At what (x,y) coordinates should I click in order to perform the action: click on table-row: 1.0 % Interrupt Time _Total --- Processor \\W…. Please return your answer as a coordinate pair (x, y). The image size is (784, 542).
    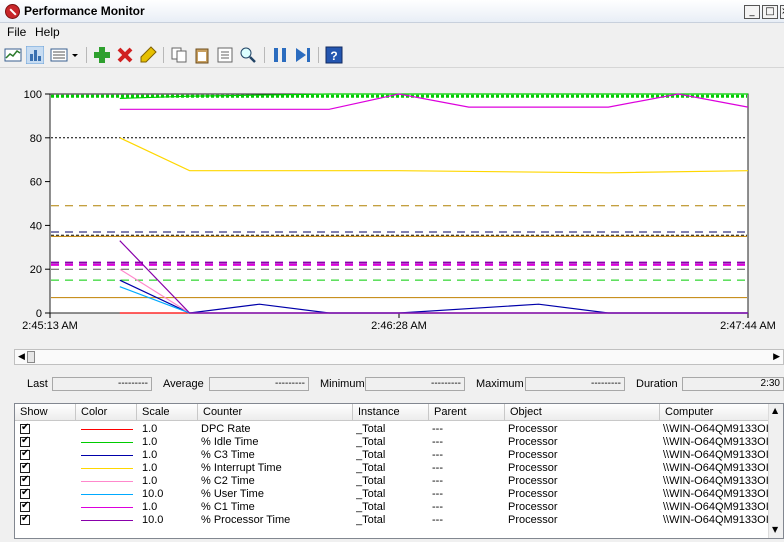
    Looking at the image, I should click on (392, 468).